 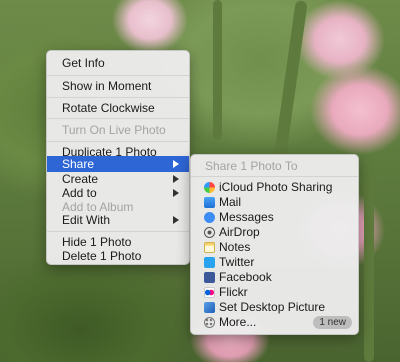 I want to click on share-item-airdrop: AirDrop, so click(x=274, y=232).